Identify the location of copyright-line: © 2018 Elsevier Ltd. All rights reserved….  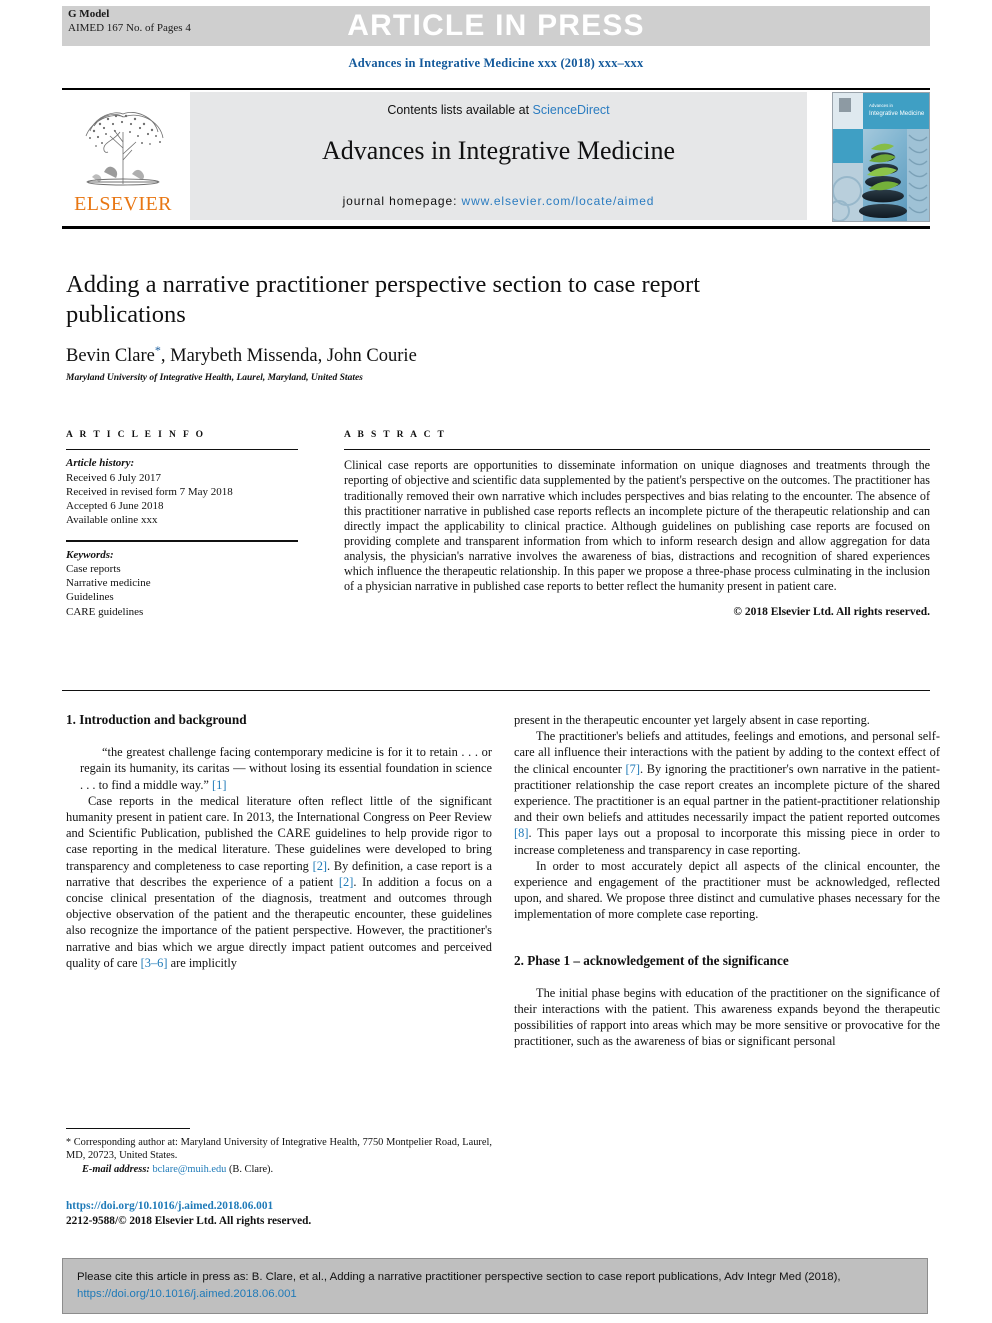
(831, 612).